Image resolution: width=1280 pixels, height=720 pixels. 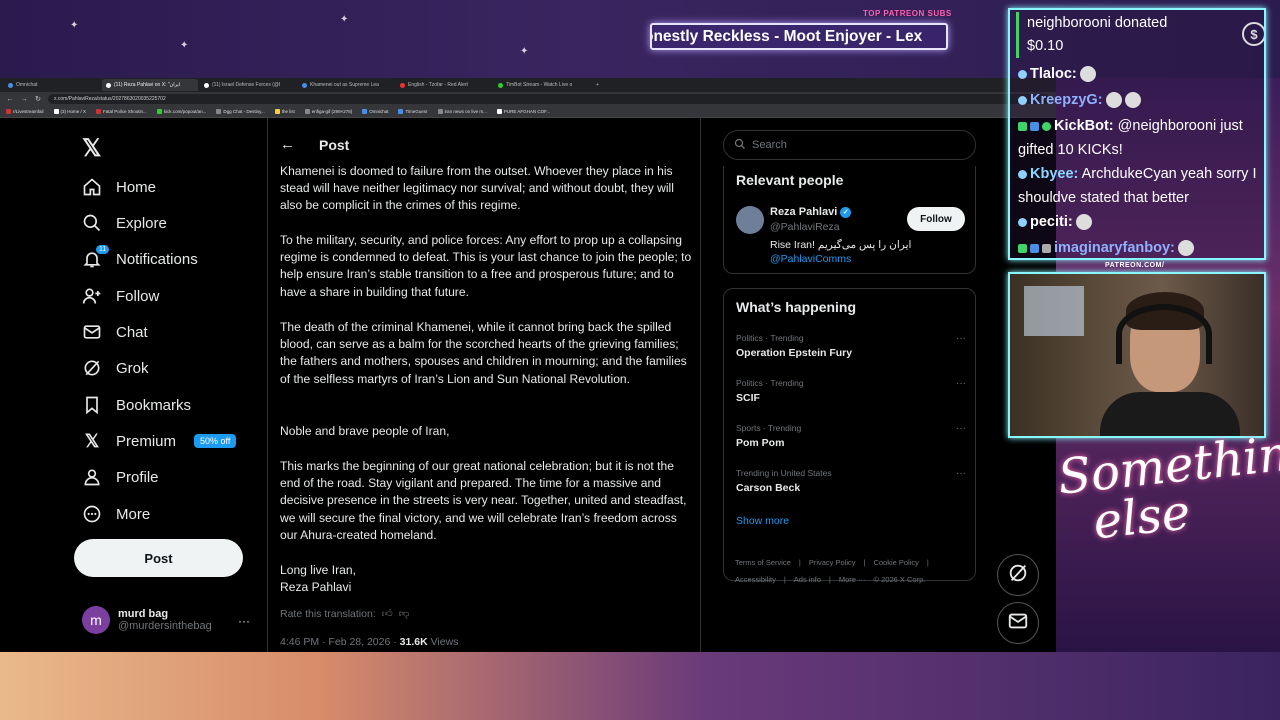 What do you see at coordinates (1141, 74) in the screenshot?
I see `chat-message: Tlaloc:` at bounding box center [1141, 74].